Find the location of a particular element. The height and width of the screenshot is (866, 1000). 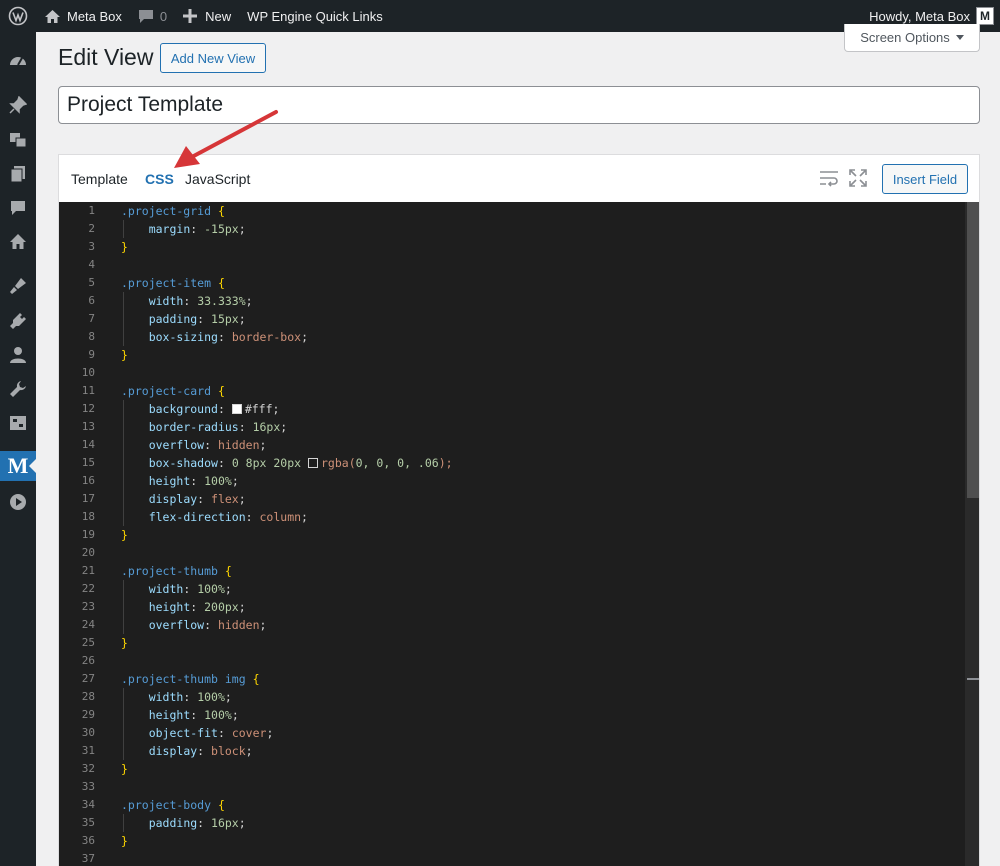

new-content-link: New is located at coordinates (207, 16).